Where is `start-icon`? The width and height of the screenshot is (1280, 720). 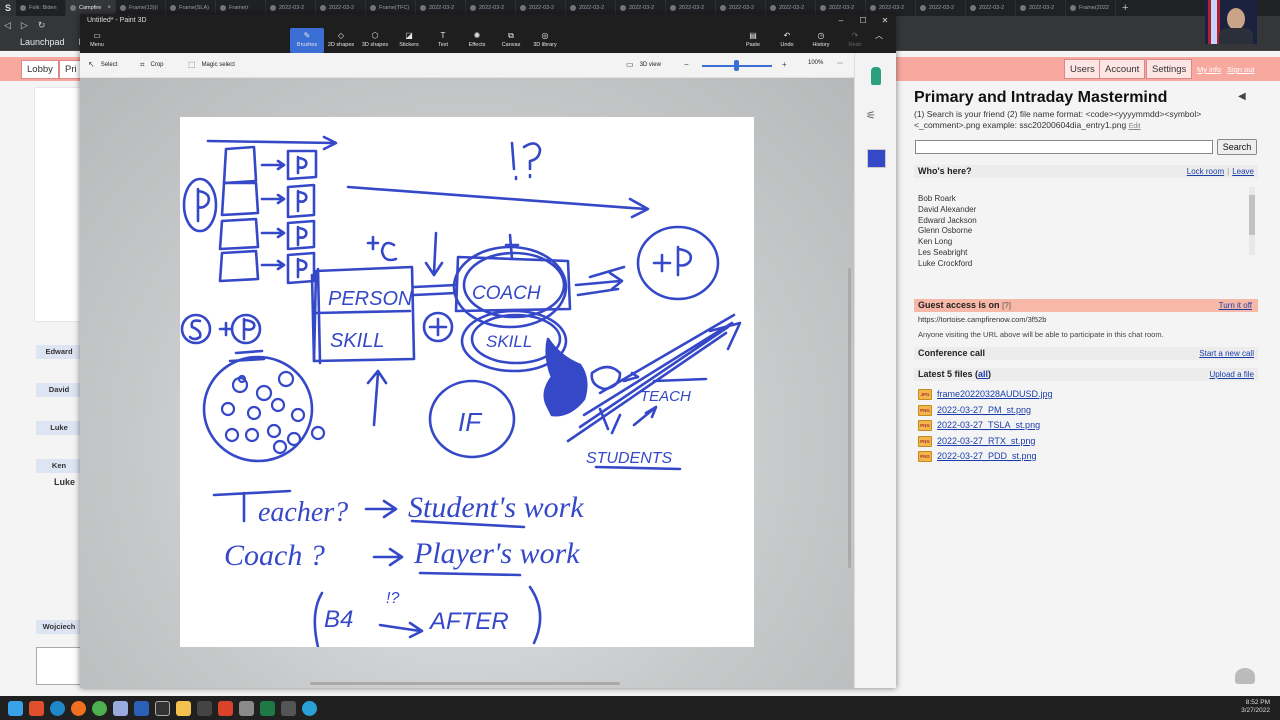 start-icon is located at coordinates (15, 708).